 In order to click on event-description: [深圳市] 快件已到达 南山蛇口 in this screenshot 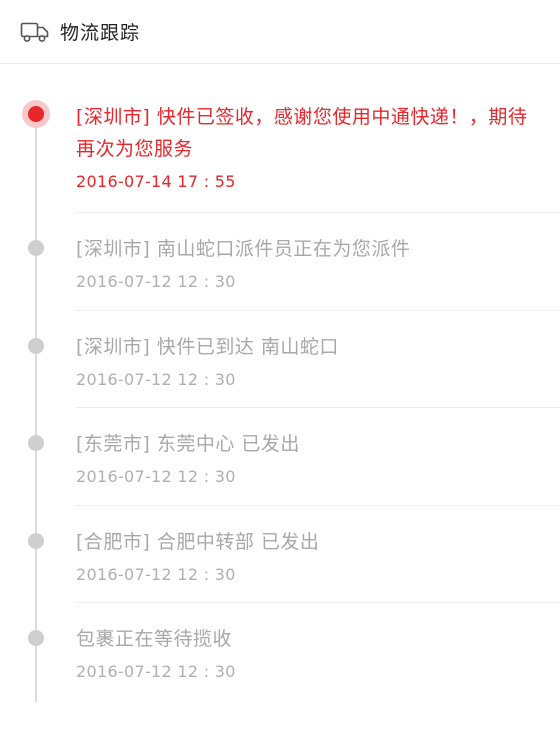, I will do `click(207, 347)`.